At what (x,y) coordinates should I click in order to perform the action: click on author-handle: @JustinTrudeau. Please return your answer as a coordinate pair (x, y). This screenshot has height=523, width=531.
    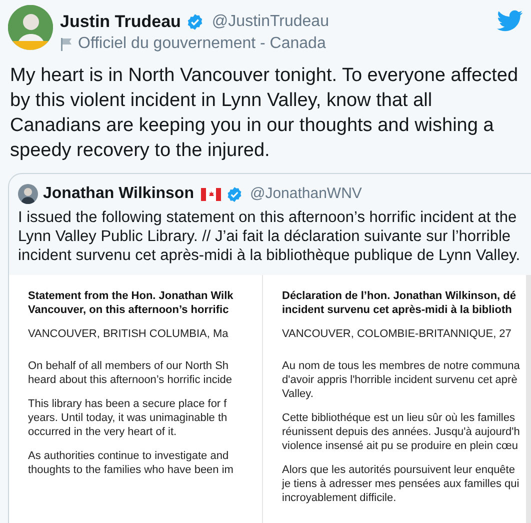
    Looking at the image, I should click on (270, 22).